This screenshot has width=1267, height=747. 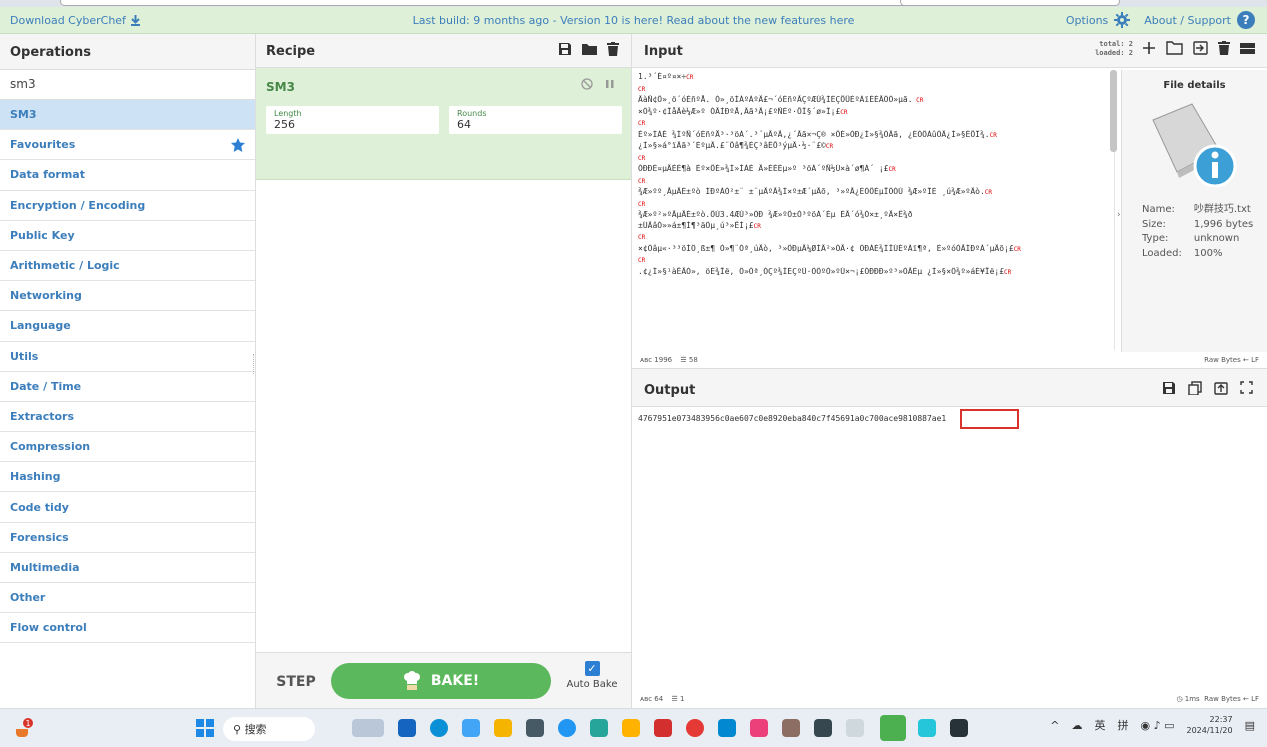 I want to click on browser-search-bar, so click(x=1010, y=3).